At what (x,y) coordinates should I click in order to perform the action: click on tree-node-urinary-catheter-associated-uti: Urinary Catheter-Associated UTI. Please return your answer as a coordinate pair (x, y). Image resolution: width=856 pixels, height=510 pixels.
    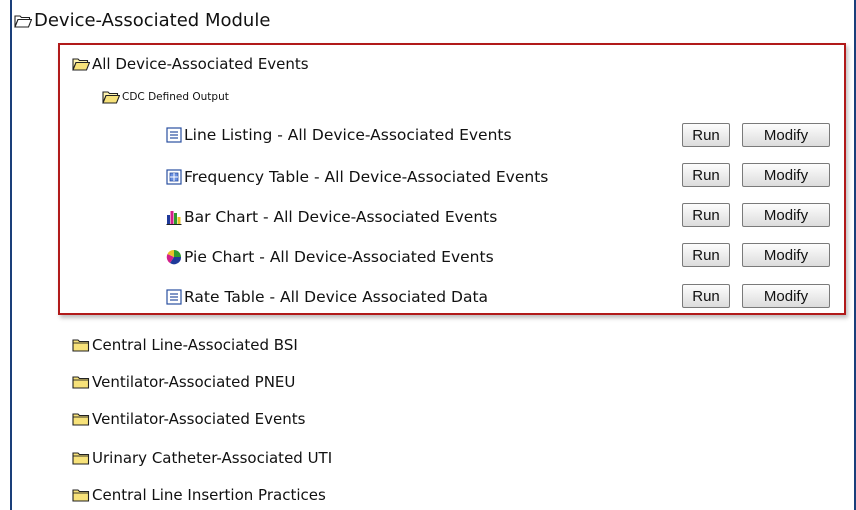
    Looking at the image, I should click on (202, 458).